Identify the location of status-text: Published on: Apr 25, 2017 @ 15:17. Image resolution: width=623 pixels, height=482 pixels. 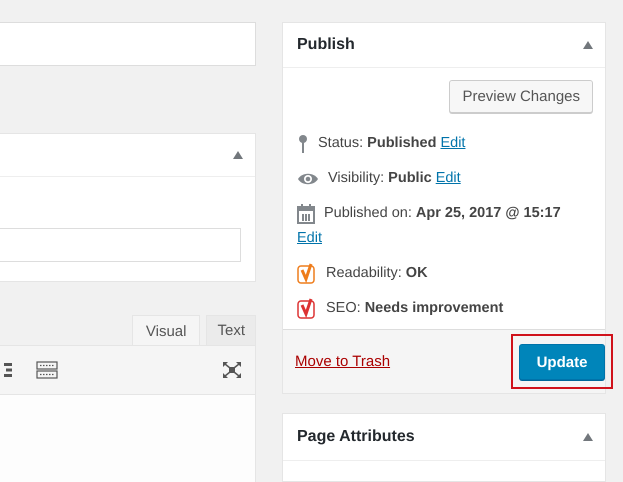
(442, 213).